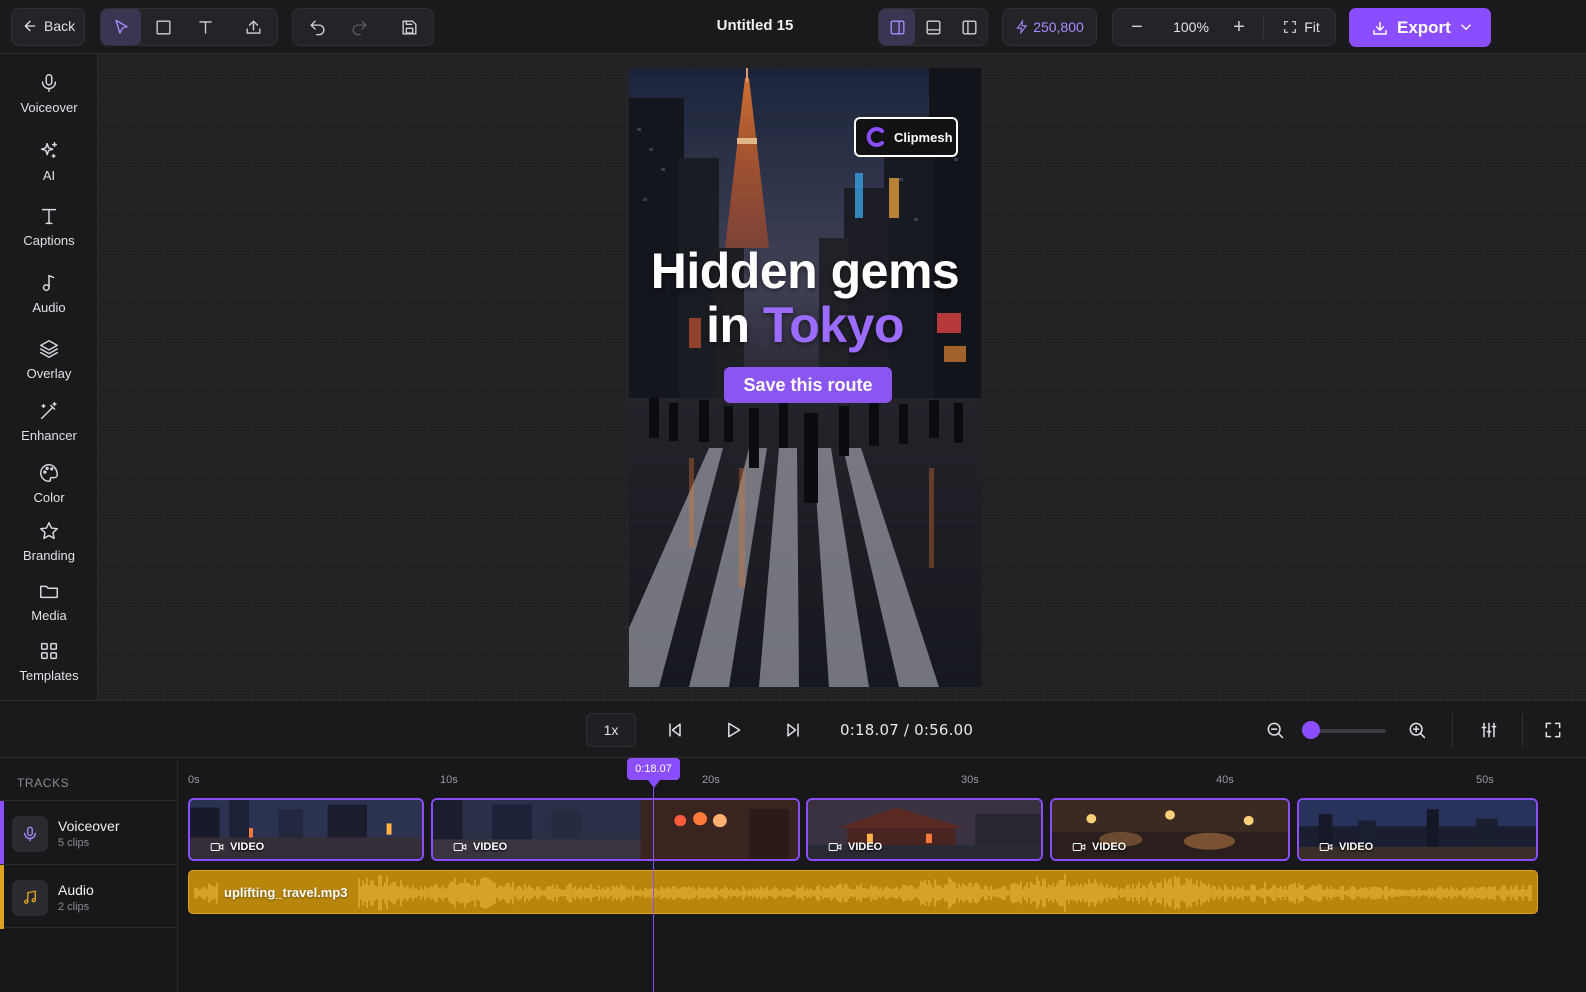 The height and width of the screenshot is (992, 1586). Describe the element at coordinates (755, 25) in the screenshot. I see `project-title: Untitled 15` at that location.